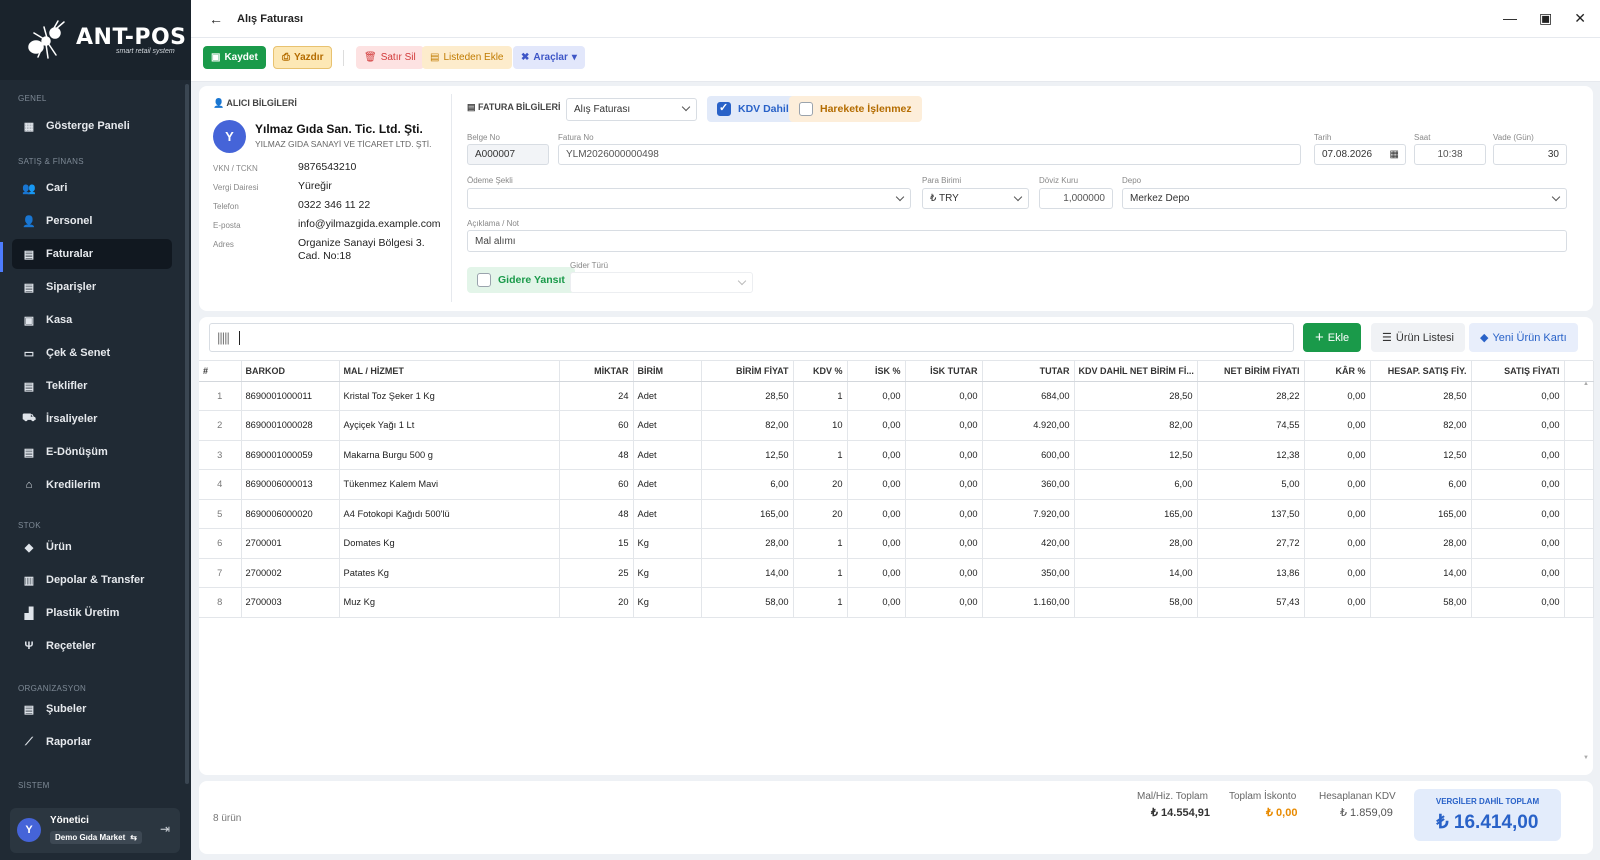  What do you see at coordinates (1586, 571) in the screenshot?
I see `table-scrollbar: ▲ ▼` at bounding box center [1586, 571].